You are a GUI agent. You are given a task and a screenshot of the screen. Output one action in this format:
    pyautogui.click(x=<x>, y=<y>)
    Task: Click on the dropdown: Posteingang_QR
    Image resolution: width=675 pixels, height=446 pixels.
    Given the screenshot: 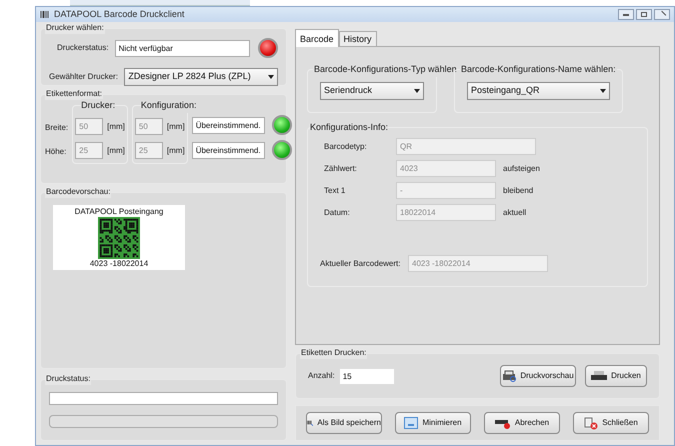 What is the action you would take?
    pyautogui.click(x=538, y=91)
    